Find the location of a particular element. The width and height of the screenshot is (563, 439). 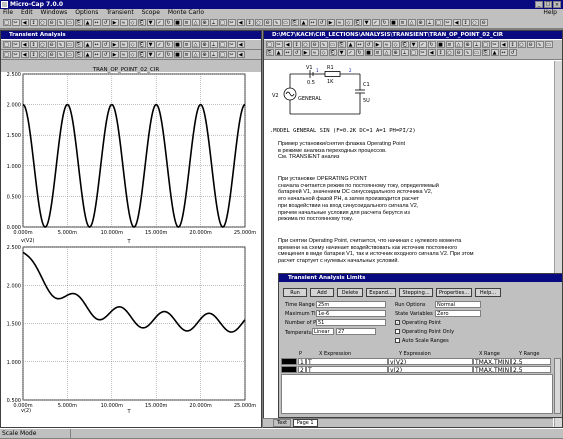

op-point-option: ✓ Operating Point is located at coordinates (418, 323).